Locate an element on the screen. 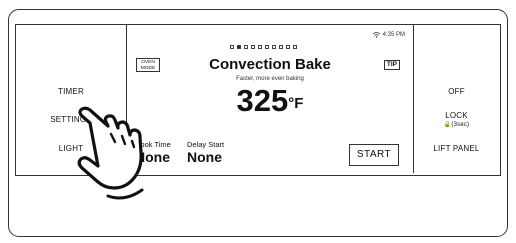  wifi-icon is located at coordinates (376, 35).